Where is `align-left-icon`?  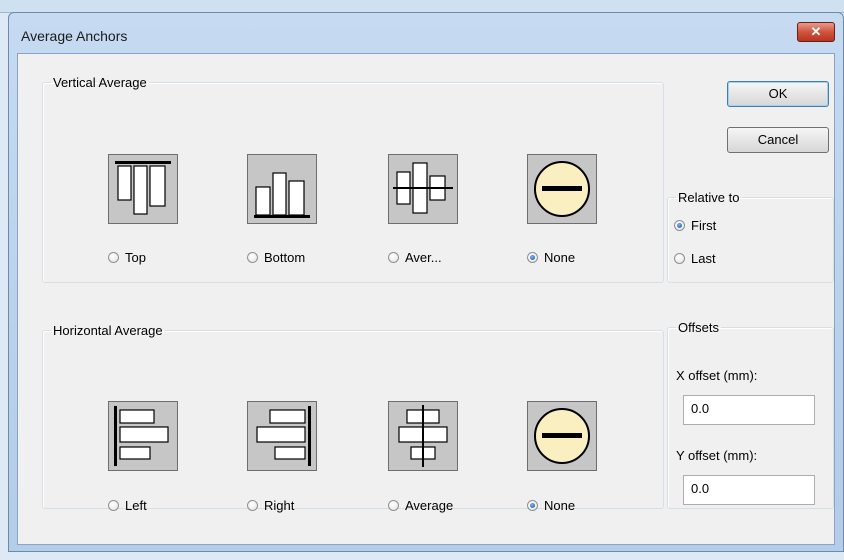
align-left-icon is located at coordinates (143, 436).